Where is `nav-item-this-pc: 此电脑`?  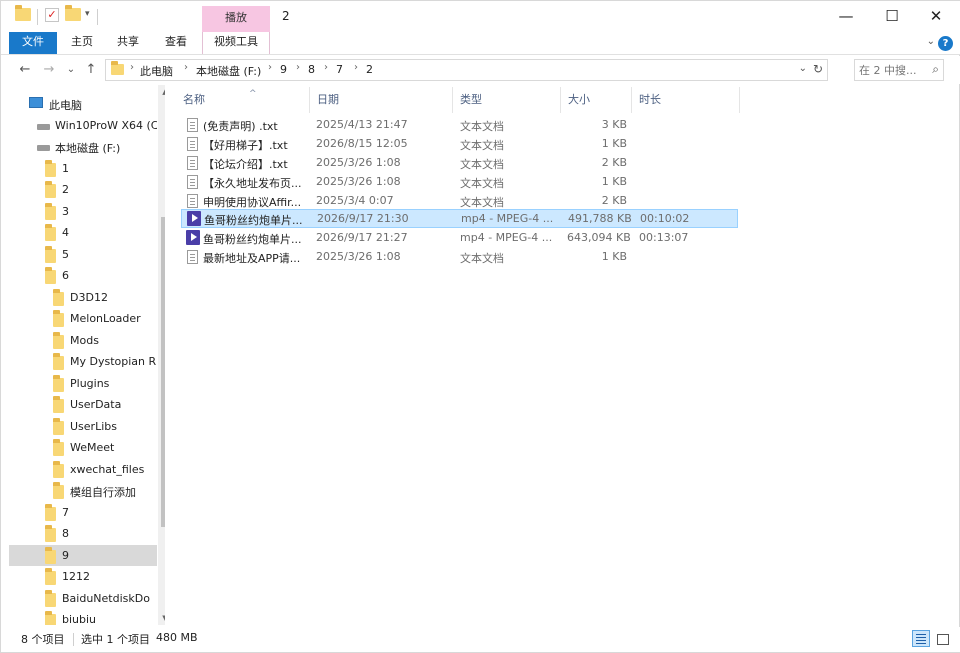
nav-item-this-pc: 此电脑 is located at coordinates (83, 103).